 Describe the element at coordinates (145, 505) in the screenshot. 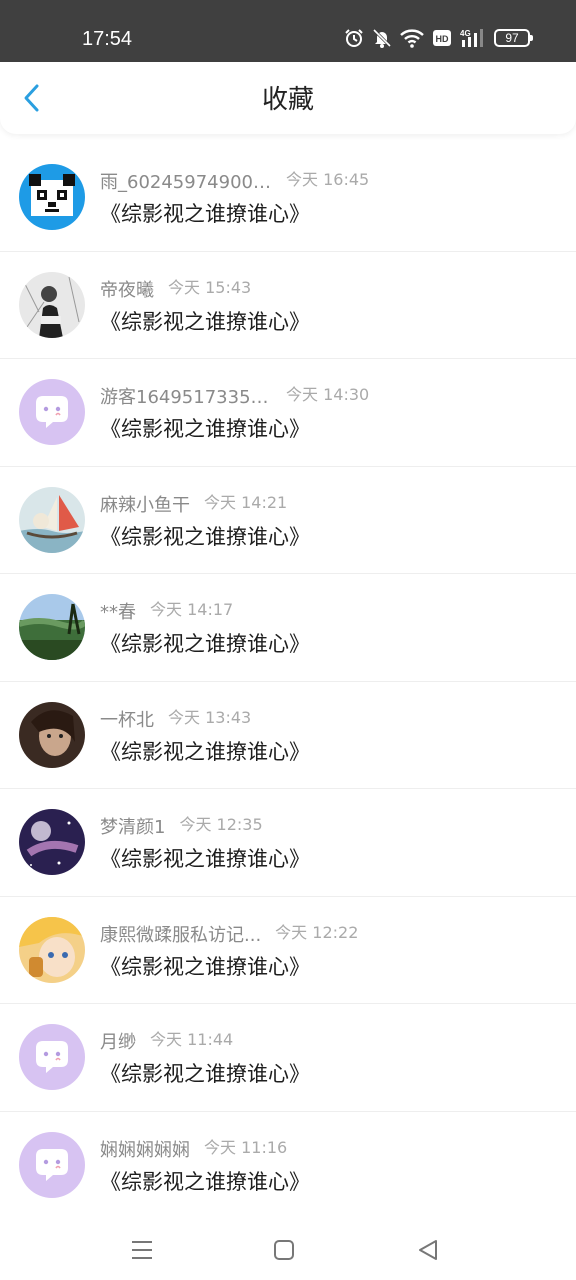

I see `username: 麻辣小鱼干` at that location.